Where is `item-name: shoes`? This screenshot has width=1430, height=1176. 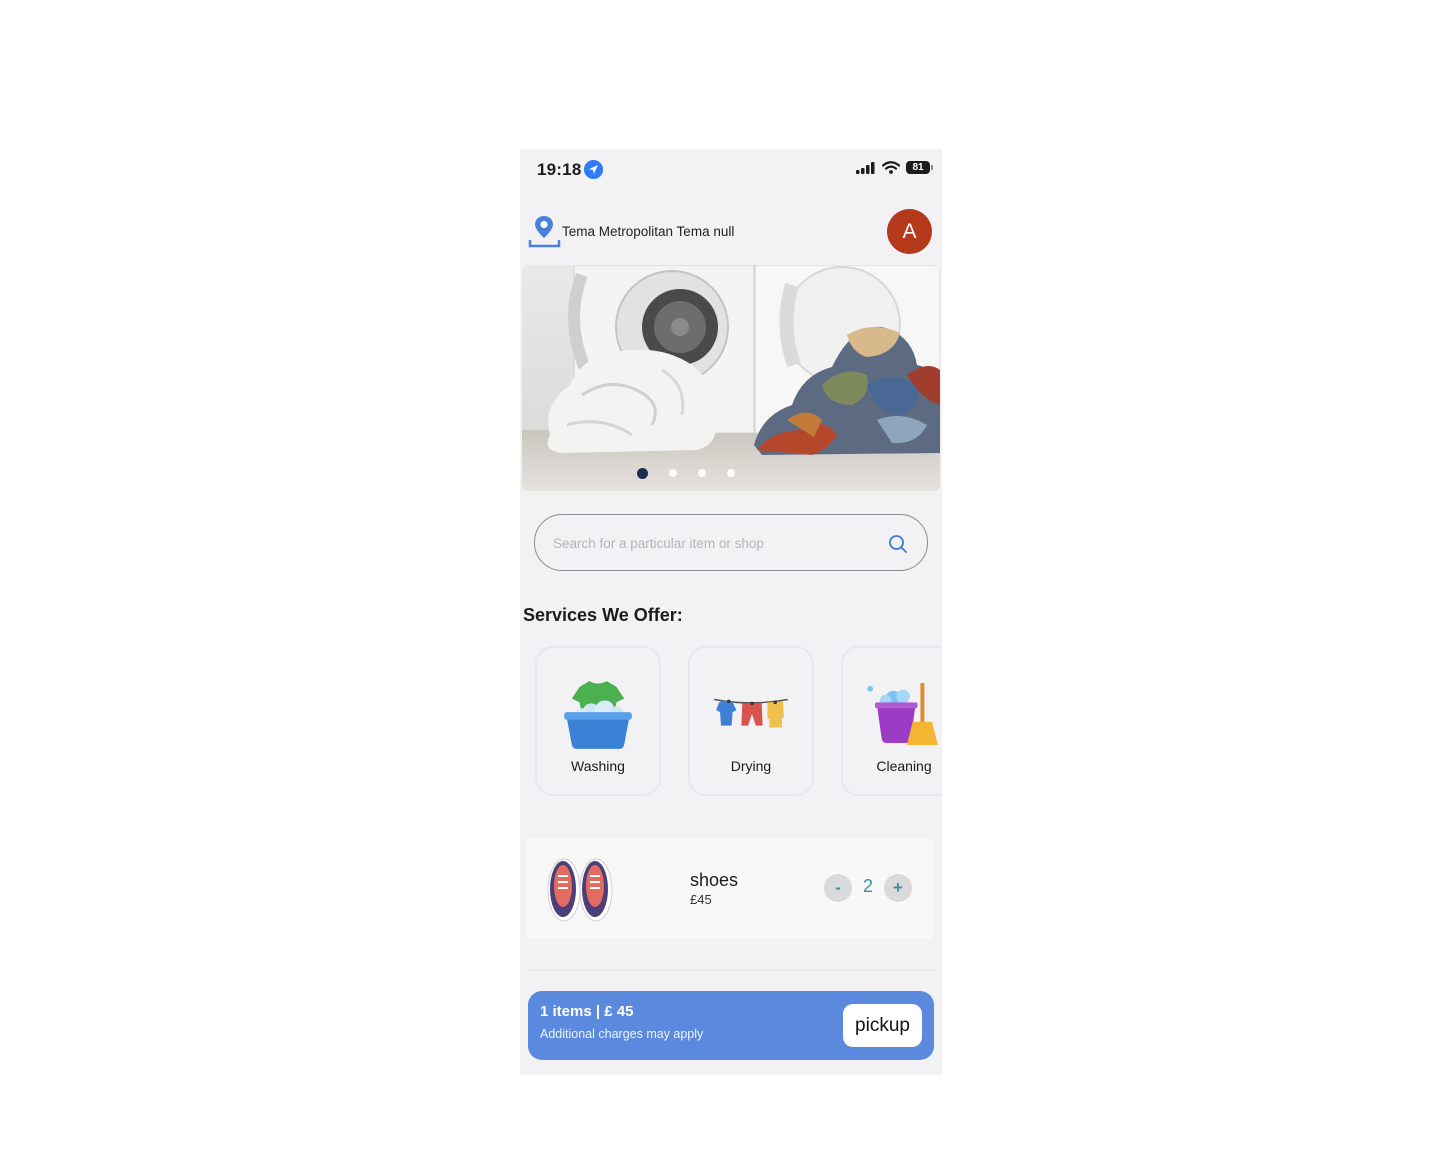
item-name: shoes is located at coordinates (714, 880).